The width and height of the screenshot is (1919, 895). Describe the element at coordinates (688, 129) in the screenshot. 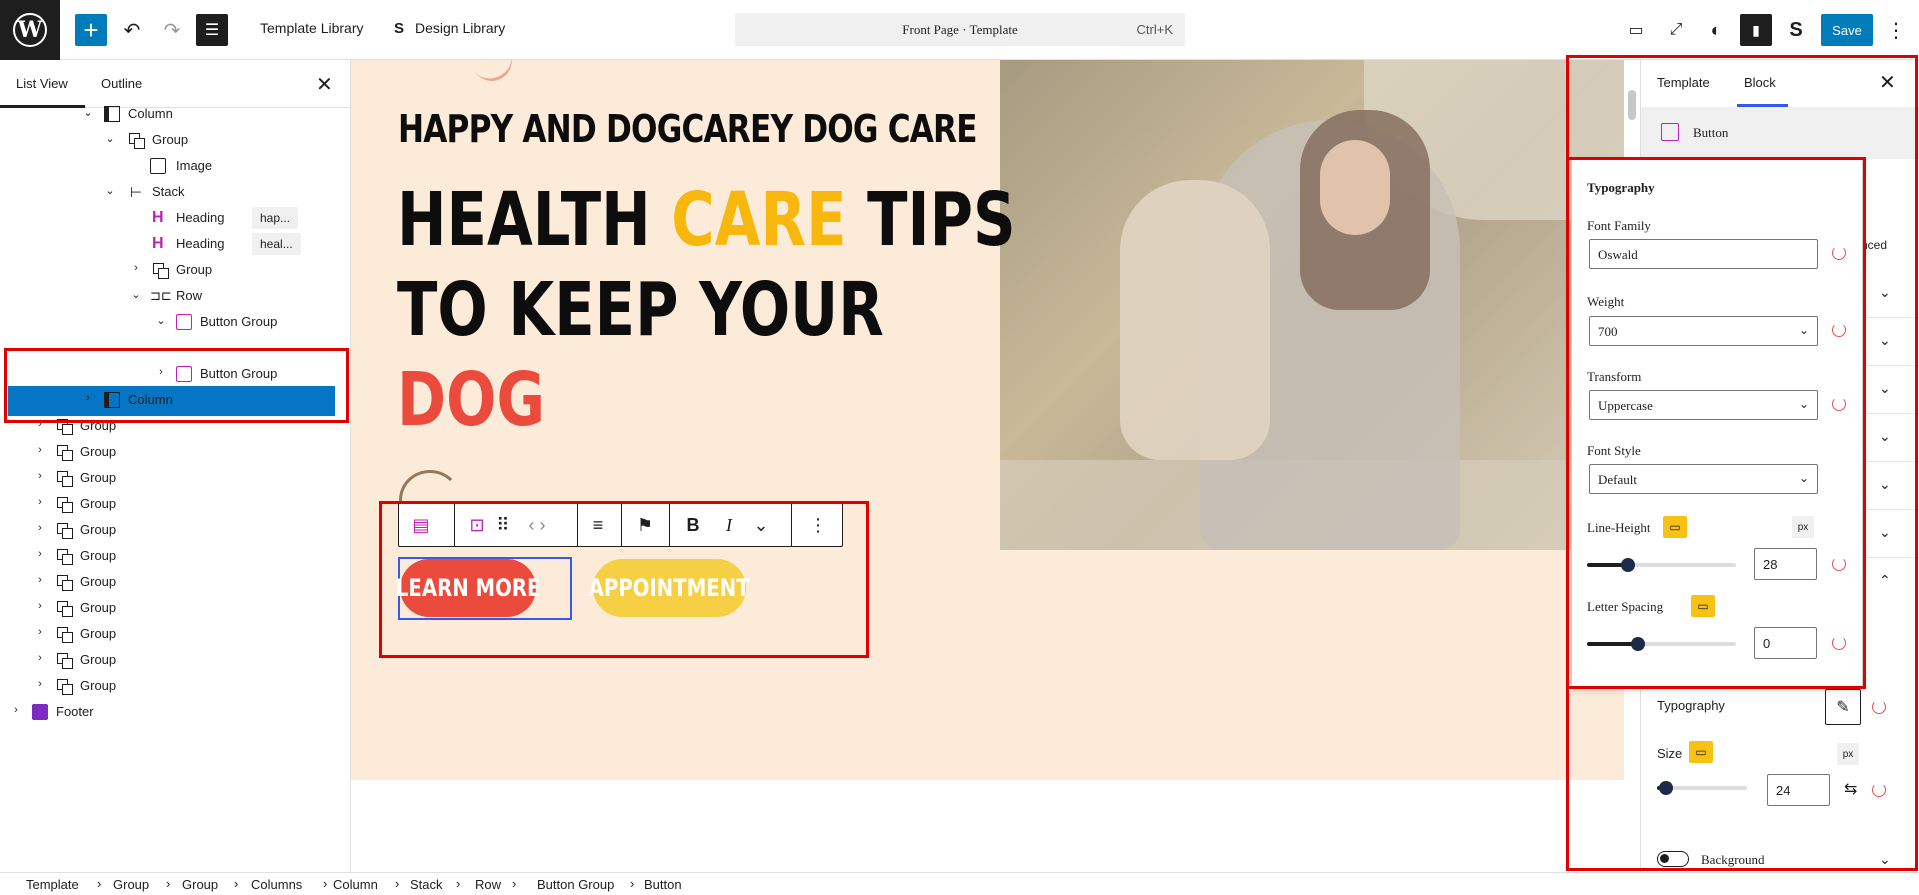

I see `subheading: HAPPY AND DOGCAREY DOG CARE` at that location.